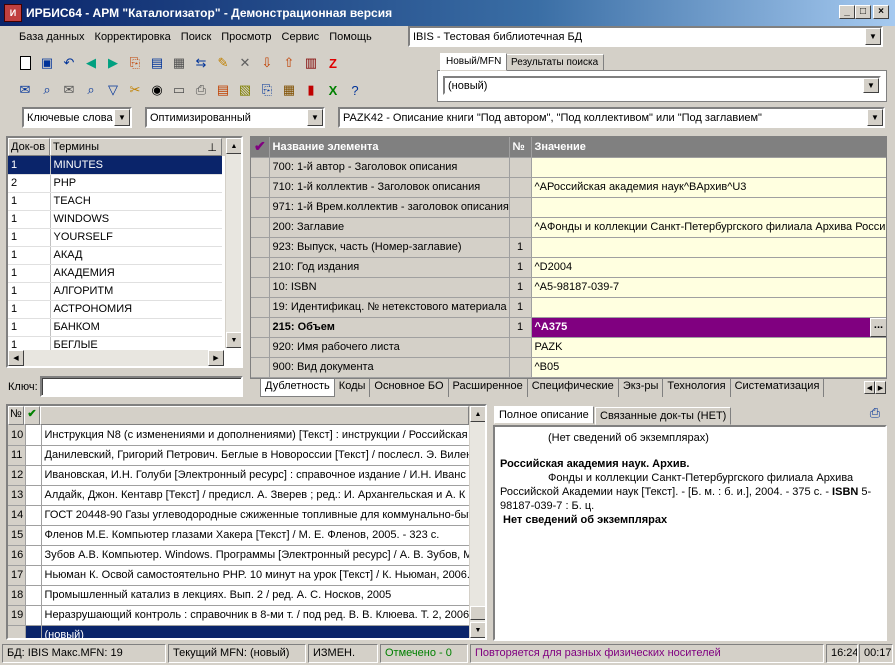 The height and width of the screenshot is (665, 895). What do you see at coordinates (697, 388) in the screenshot?
I see `tab-technology: Технология` at bounding box center [697, 388].